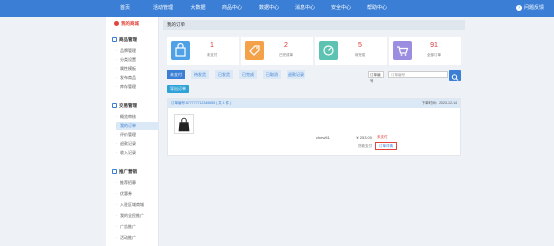  I want to click on megaphone-icon, so click(114, 172).